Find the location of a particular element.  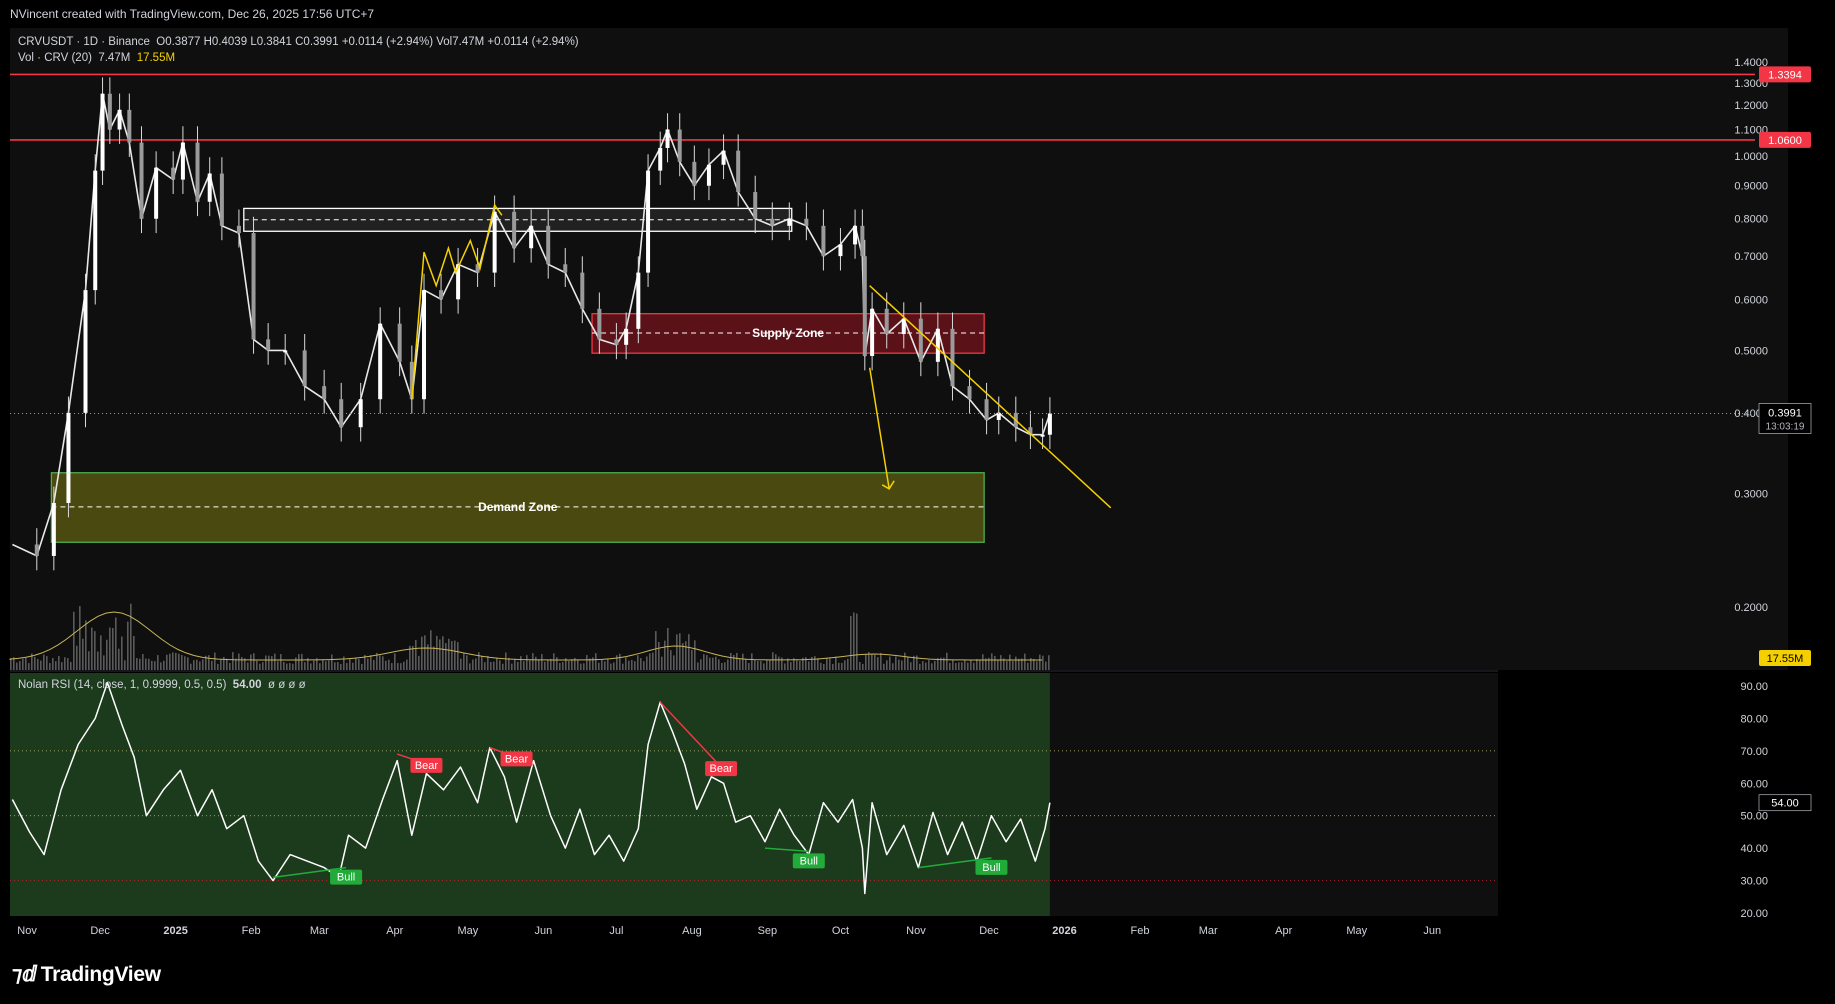

close-value: 0.3991 is located at coordinates (321, 42).